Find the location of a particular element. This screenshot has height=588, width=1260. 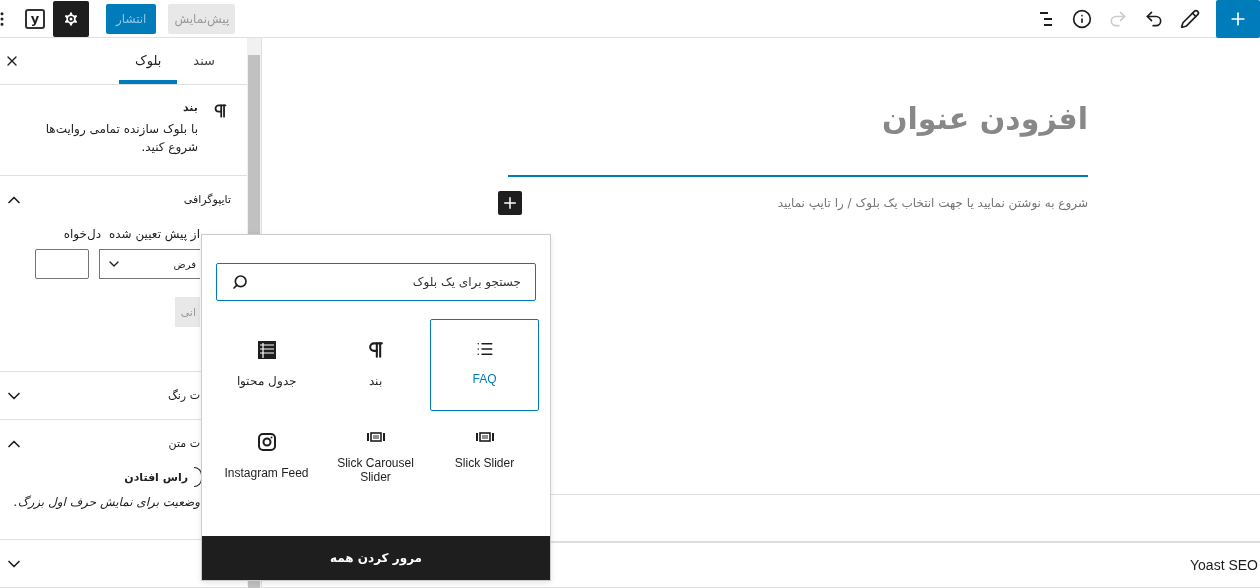

sidebar-tab: بلوک is located at coordinates (148, 61).